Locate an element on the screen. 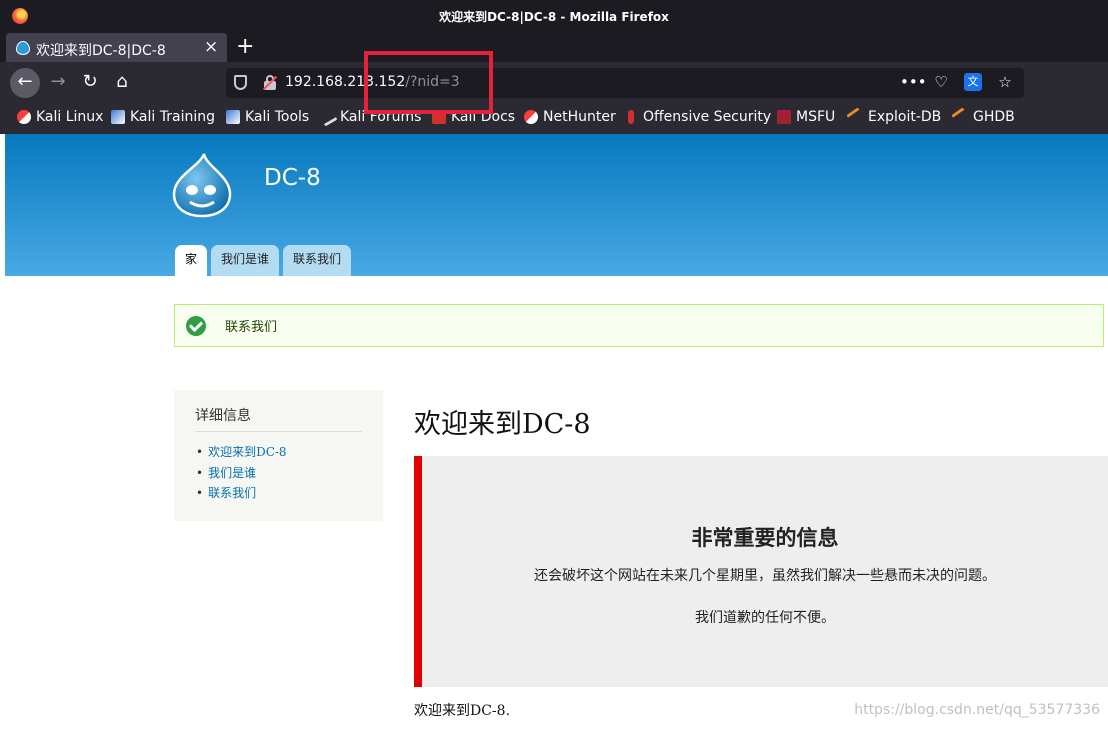 This screenshot has width=1108, height=729. back-button: ← is located at coordinates (25, 83).